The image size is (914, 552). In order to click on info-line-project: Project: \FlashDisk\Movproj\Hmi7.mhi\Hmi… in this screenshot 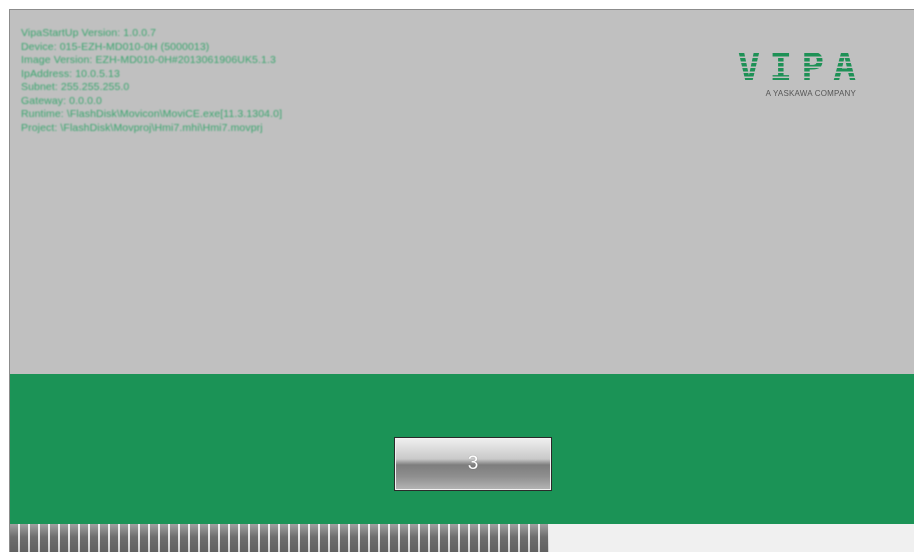, I will do `click(142, 127)`.